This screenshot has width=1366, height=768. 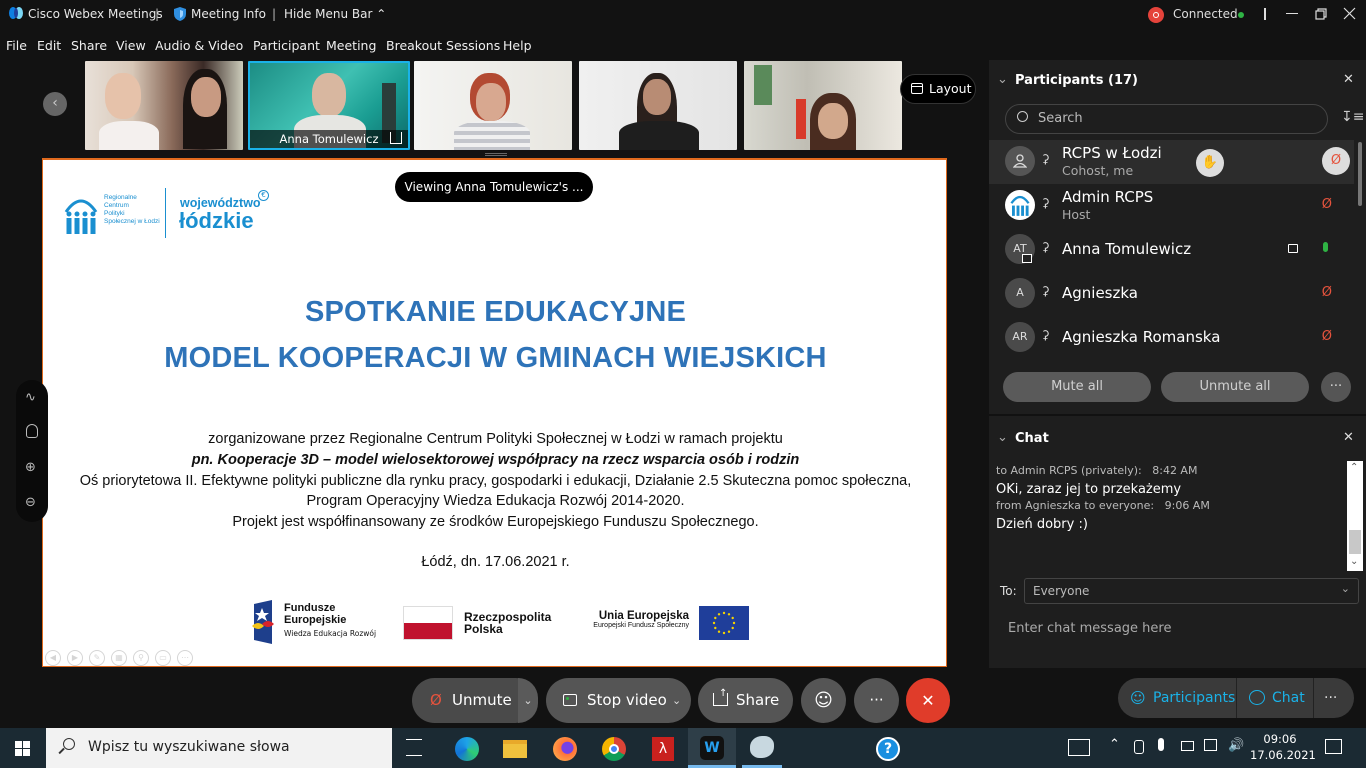 I want to click on help-icon: ?, so click(x=888, y=749).